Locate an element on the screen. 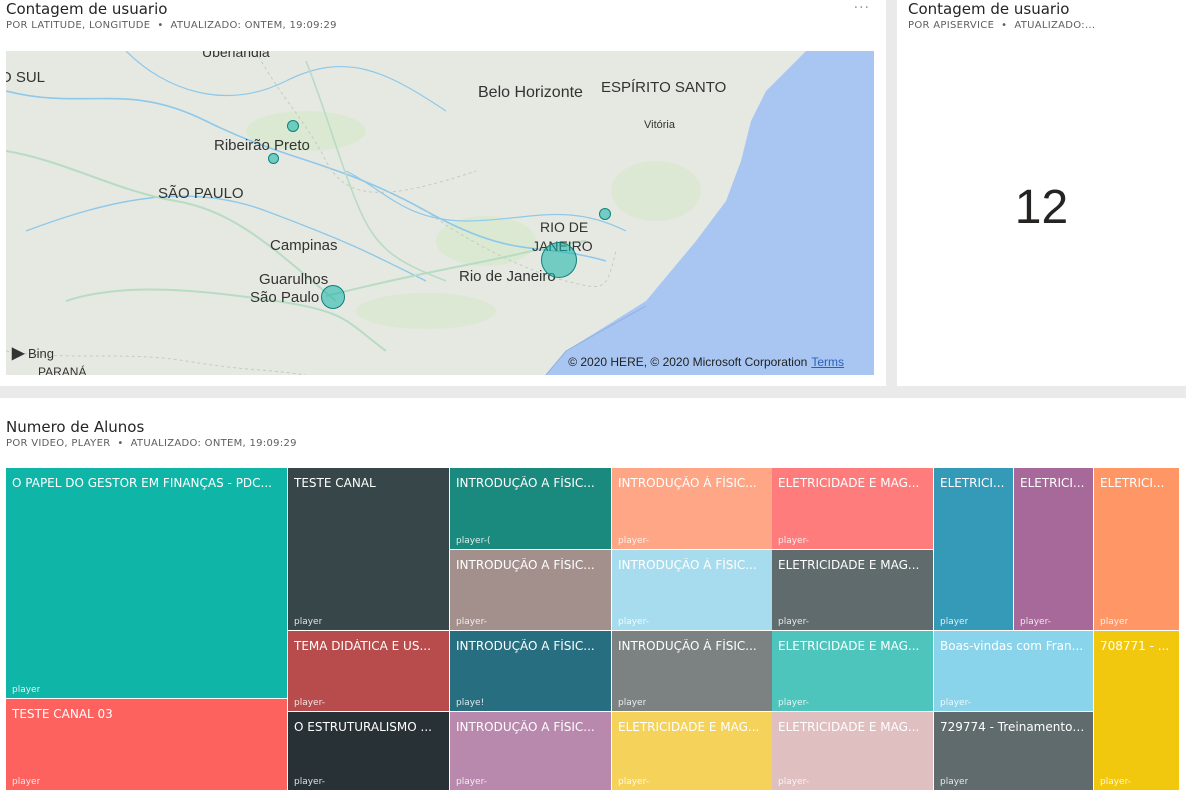 This screenshot has width=1186, height=791. bing-b-icon: ▶ is located at coordinates (18, 353).